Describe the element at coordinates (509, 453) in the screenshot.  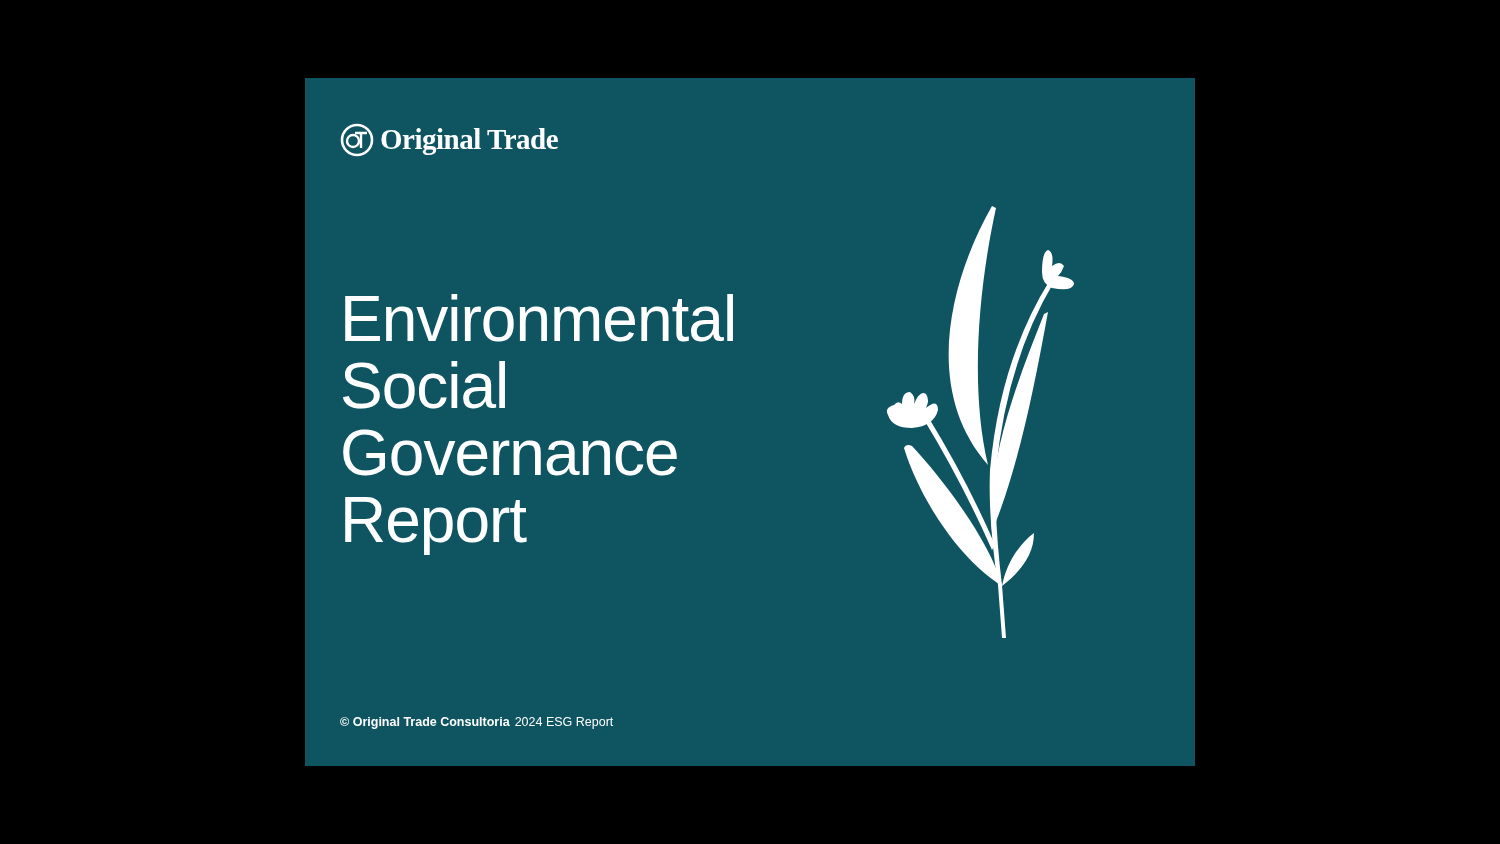
I see `title-line: Governance` at that location.